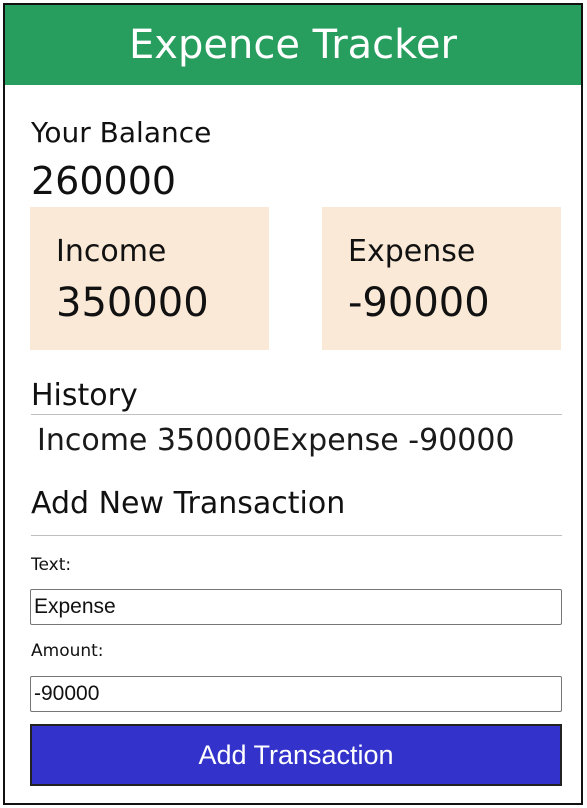  Describe the element at coordinates (67, 651) in the screenshot. I see `amount-field-label: Amount:` at that location.